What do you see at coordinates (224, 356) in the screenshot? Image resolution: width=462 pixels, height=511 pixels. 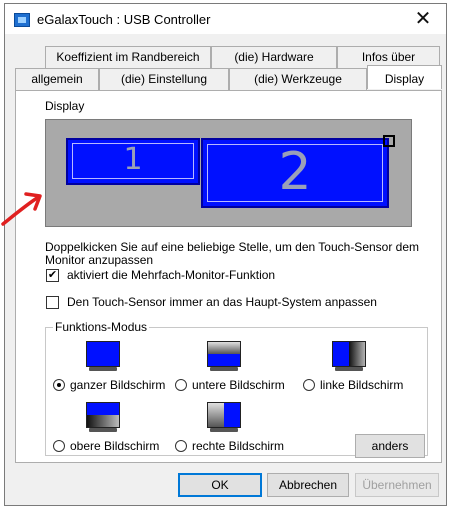 I see `bottom-screen-icon` at bounding box center [224, 356].